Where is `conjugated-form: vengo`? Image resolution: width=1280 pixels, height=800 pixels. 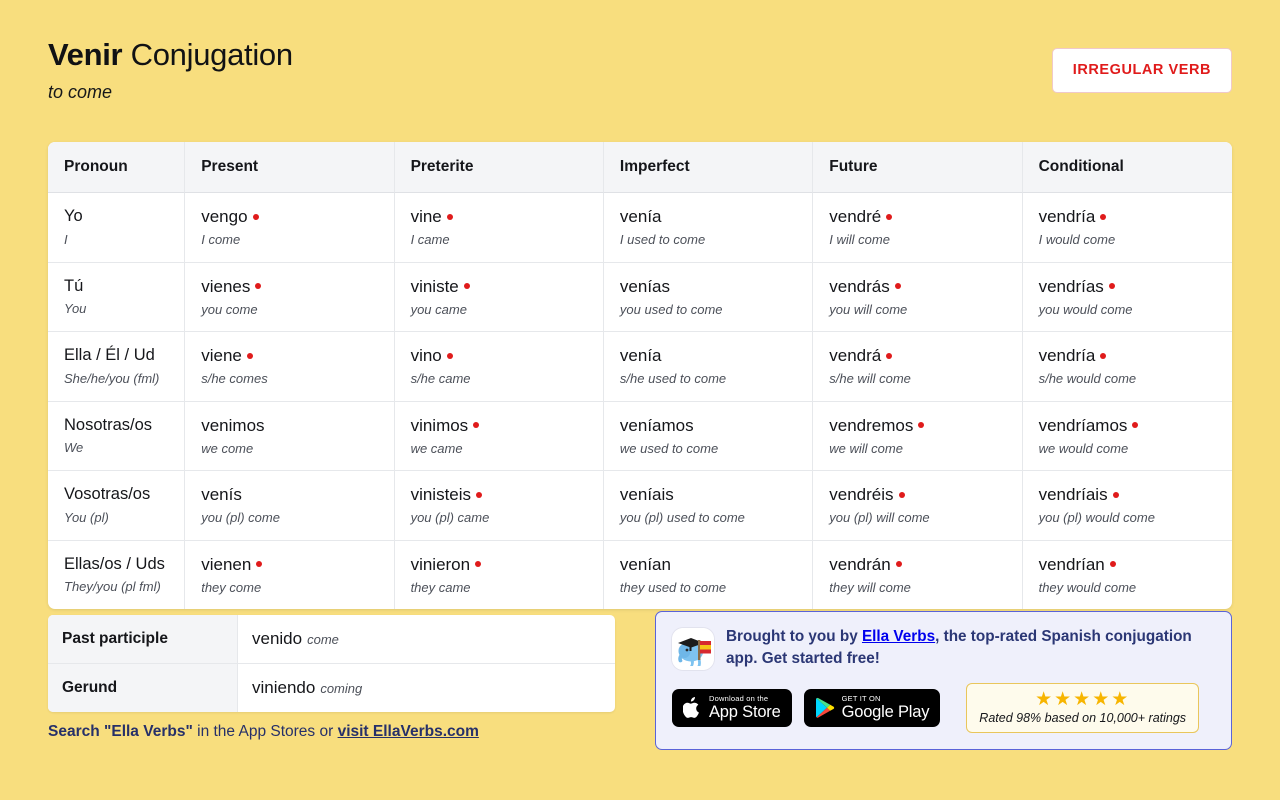 conjugated-form: vengo is located at coordinates (297, 216).